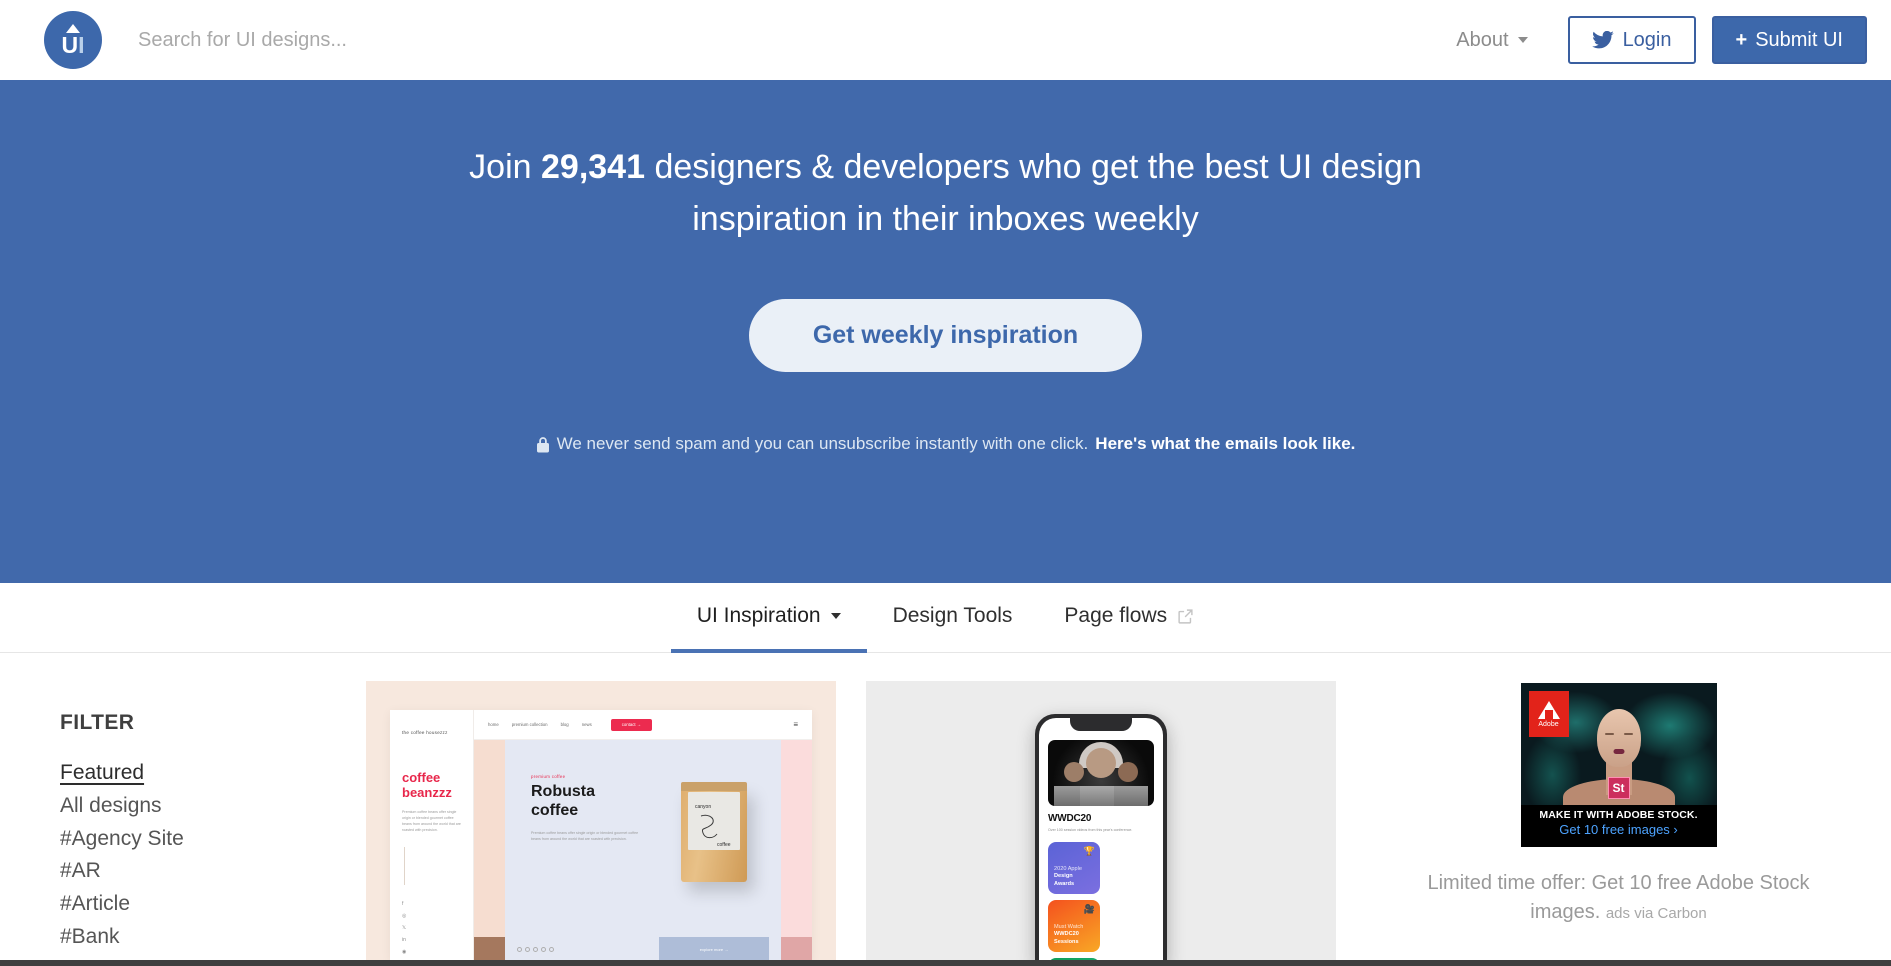 Image resolution: width=1891 pixels, height=966 pixels. What do you see at coordinates (564, 724) in the screenshot?
I see `coffee-nav-blog: blog` at bounding box center [564, 724].